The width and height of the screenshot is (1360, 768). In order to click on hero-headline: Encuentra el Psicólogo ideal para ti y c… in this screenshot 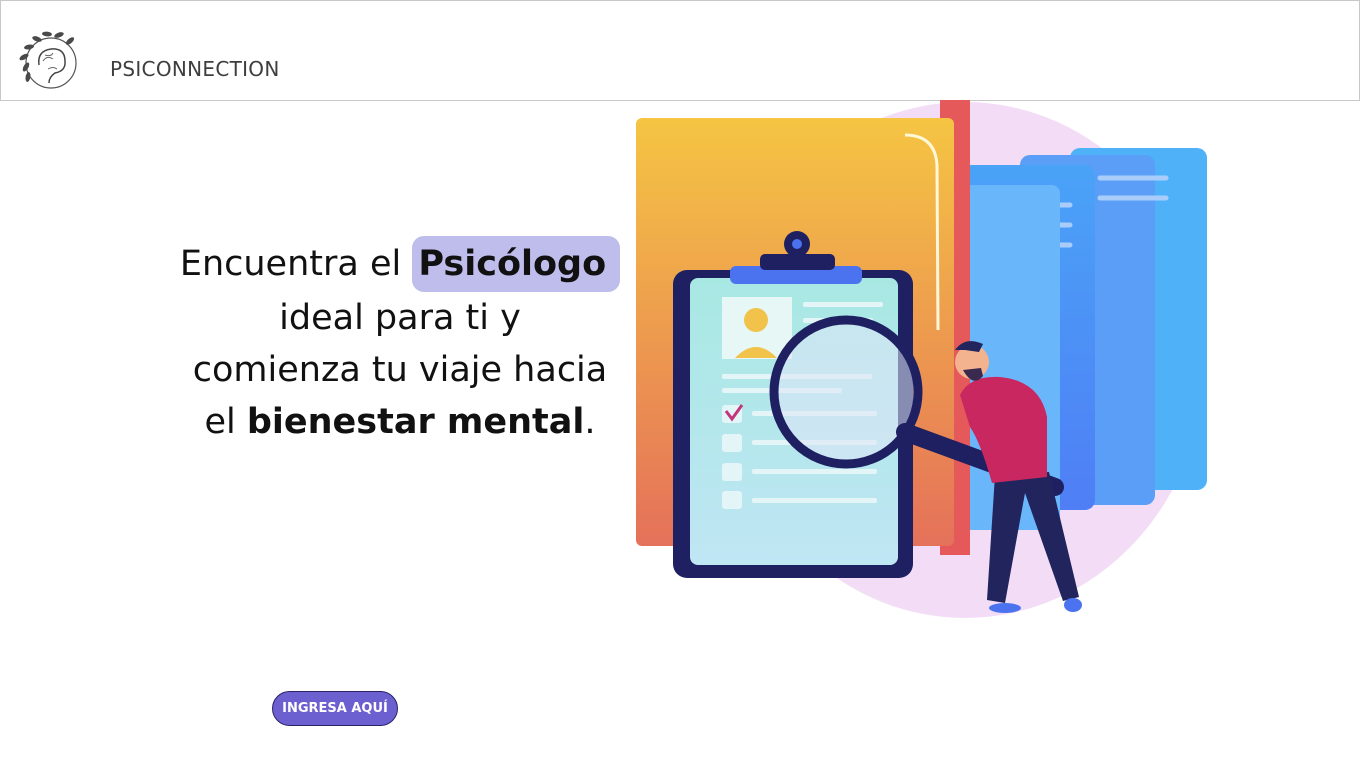, I will do `click(400, 342)`.